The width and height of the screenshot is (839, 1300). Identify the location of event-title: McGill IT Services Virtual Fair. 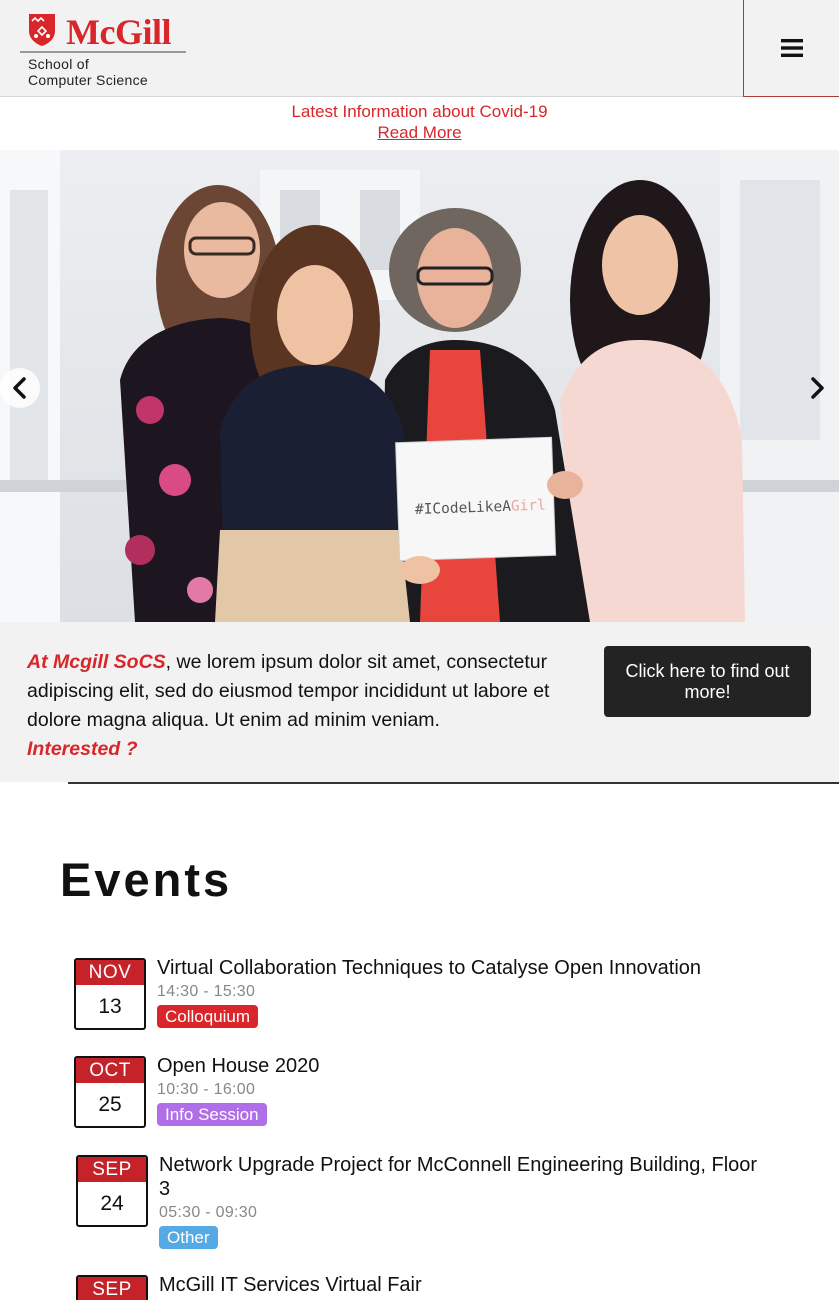
(459, 1285).